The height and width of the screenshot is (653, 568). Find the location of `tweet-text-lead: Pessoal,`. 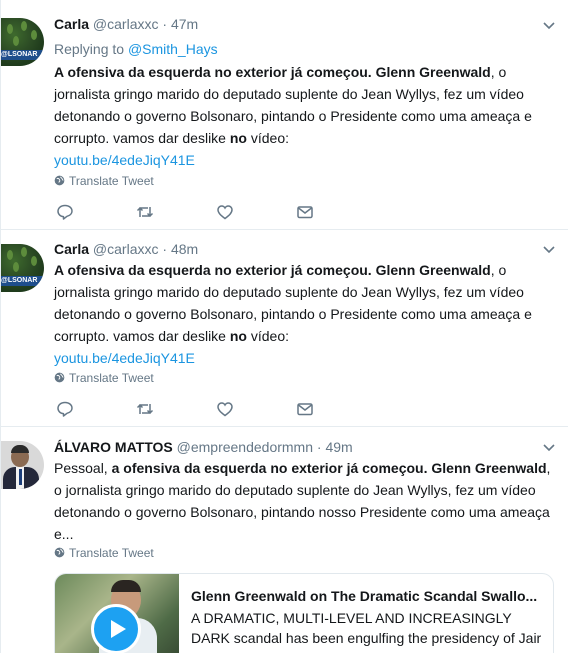

tweet-text-lead: Pessoal, is located at coordinates (83, 468).